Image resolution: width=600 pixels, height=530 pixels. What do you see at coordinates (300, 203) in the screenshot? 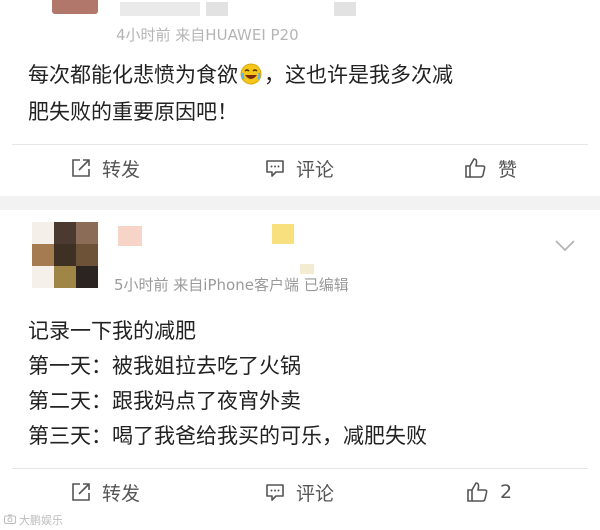
I see `post-separator` at bounding box center [300, 203].